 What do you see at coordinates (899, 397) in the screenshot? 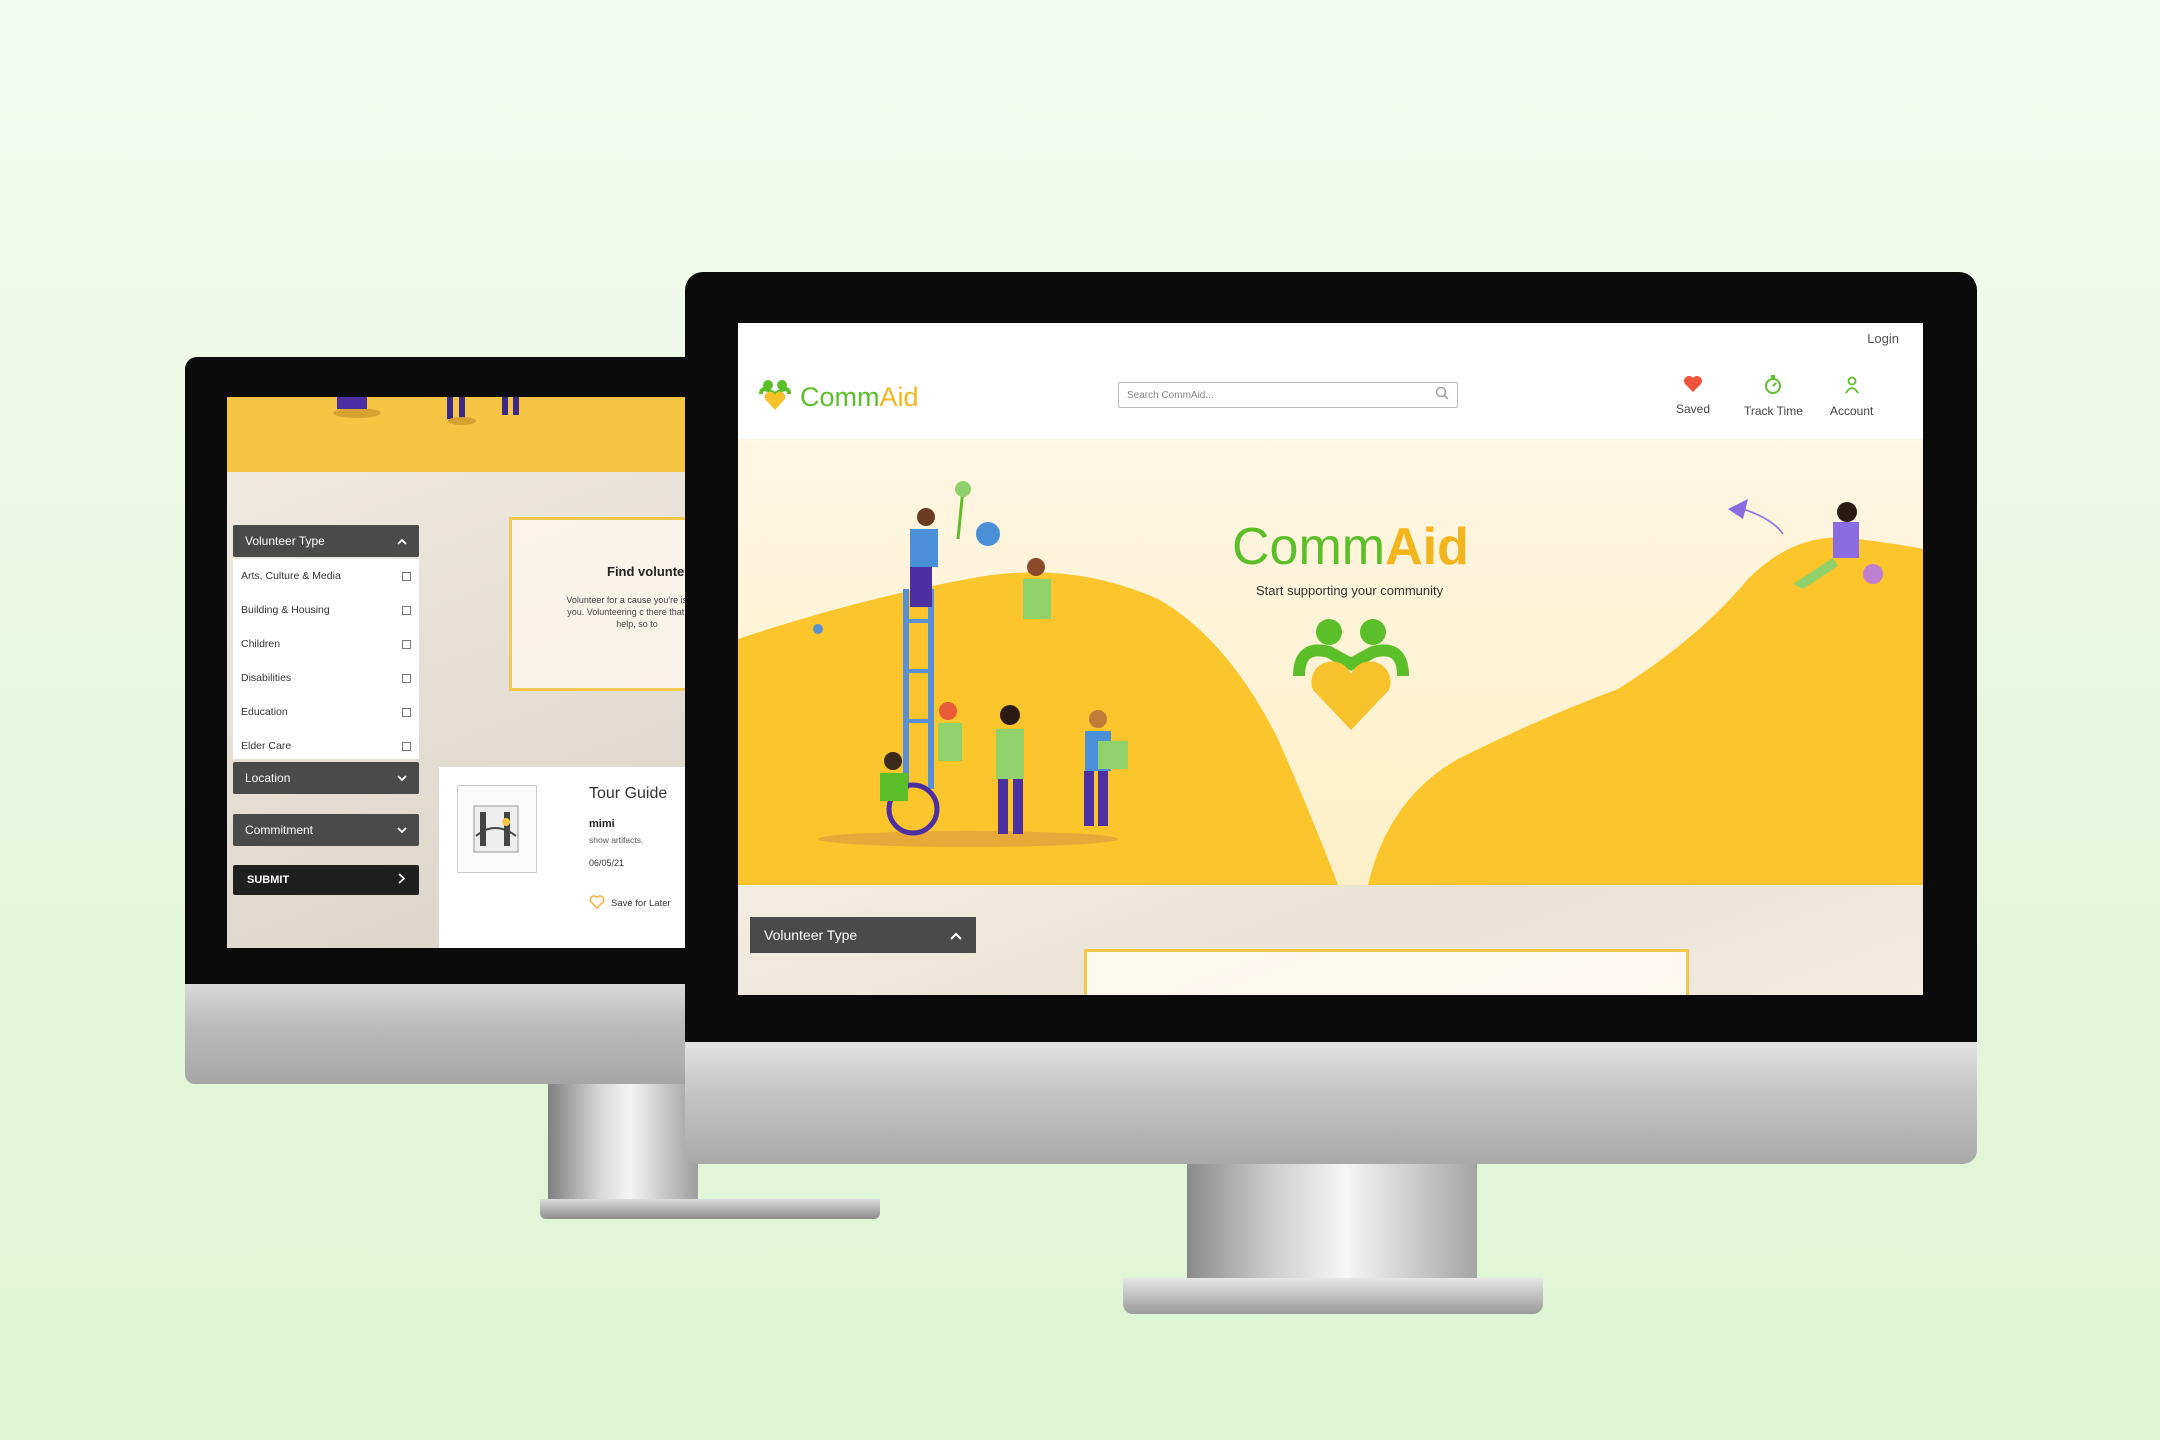
I see `logo-text-aid: Aid` at bounding box center [899, 397].